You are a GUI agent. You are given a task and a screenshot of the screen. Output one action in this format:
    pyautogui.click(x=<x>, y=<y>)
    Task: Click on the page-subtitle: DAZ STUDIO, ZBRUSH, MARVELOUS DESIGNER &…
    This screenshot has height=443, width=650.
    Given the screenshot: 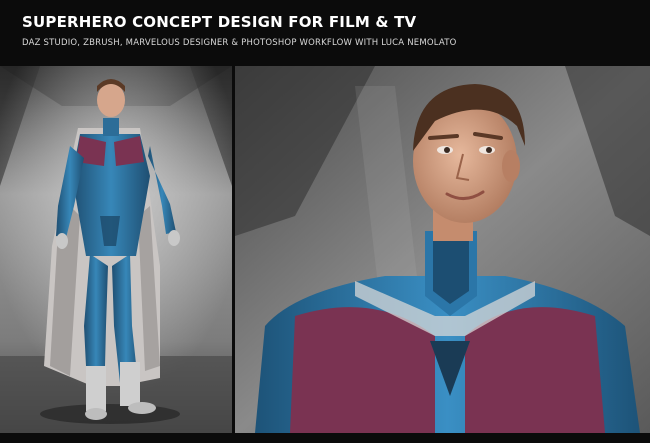 What is the action you would take?
    pyautogui.click(x=239, y=43)
    